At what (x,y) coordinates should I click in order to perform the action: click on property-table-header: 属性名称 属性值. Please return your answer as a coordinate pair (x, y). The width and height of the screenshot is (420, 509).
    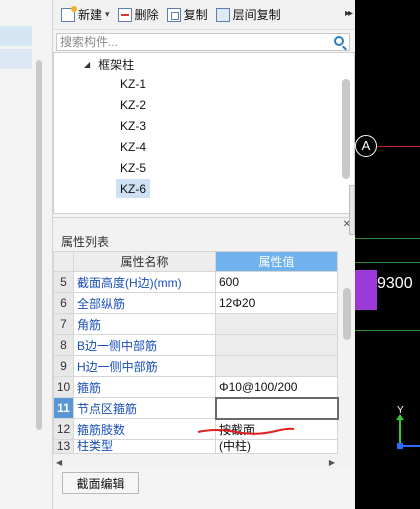
    Looking at the image, I should click on (195, 261).